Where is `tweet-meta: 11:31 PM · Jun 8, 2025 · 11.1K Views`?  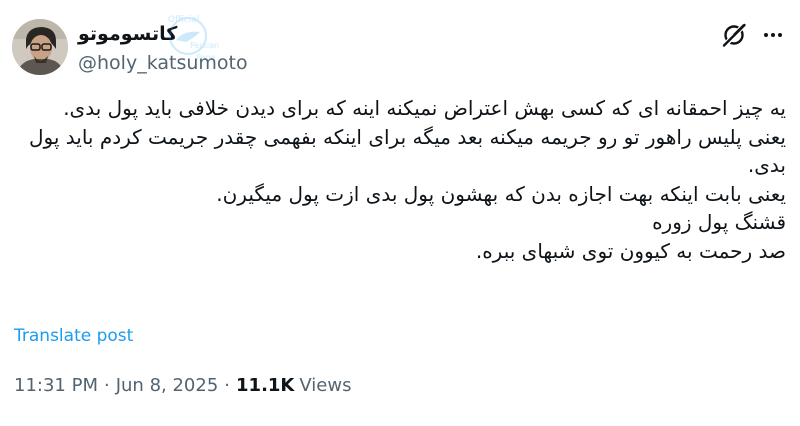 tweet-meta: 11:31 PM · Jun 8, 2025 · 11.1K Views is located at coordinates (182, 385).